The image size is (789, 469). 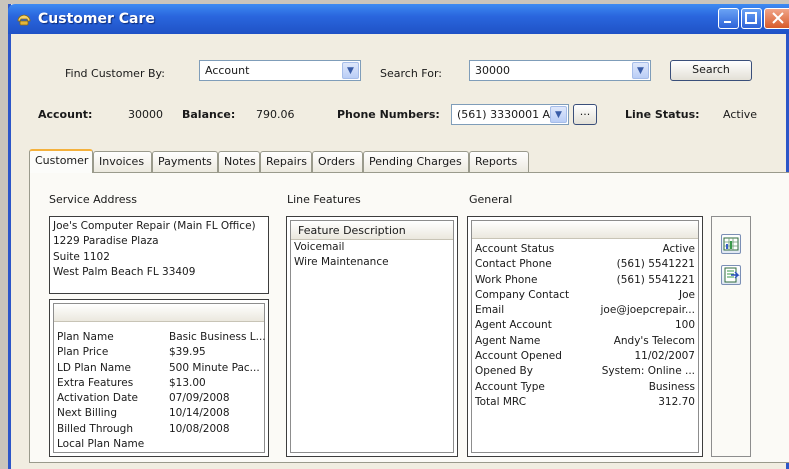 What do you see at coordinates (94, 367) in the screenshot?
I see `plan-label: LD Plan Name` at bounding box center [94, 367].